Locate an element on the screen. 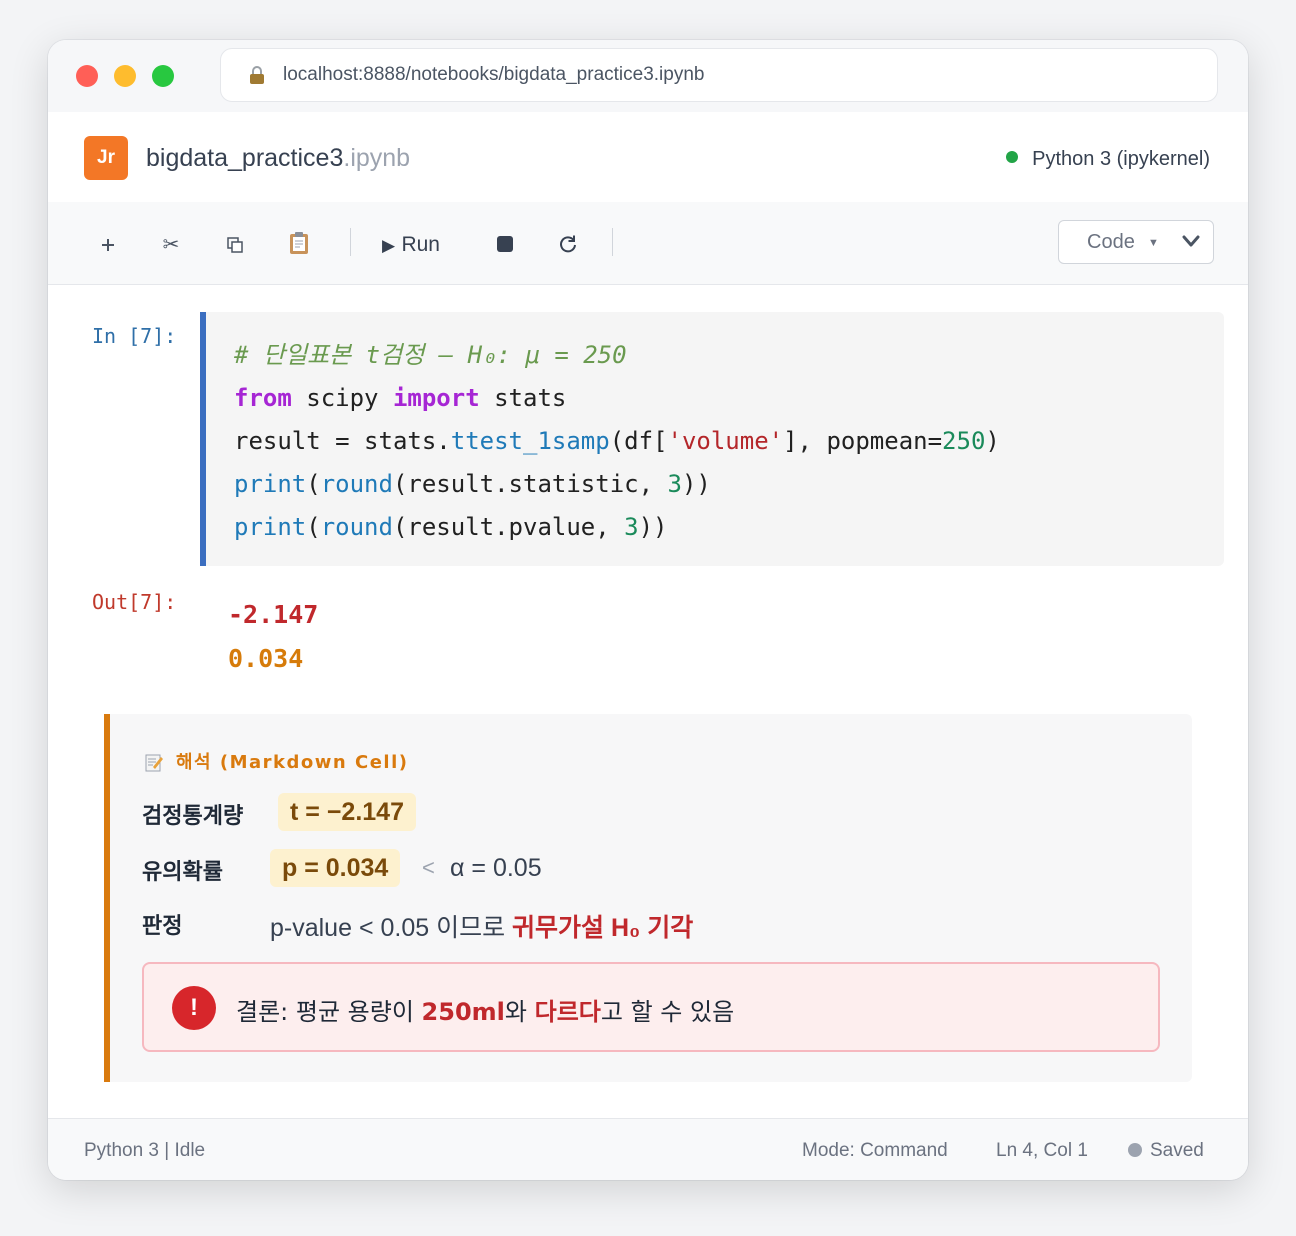  plus-icon is located at coordinates (108, 245).